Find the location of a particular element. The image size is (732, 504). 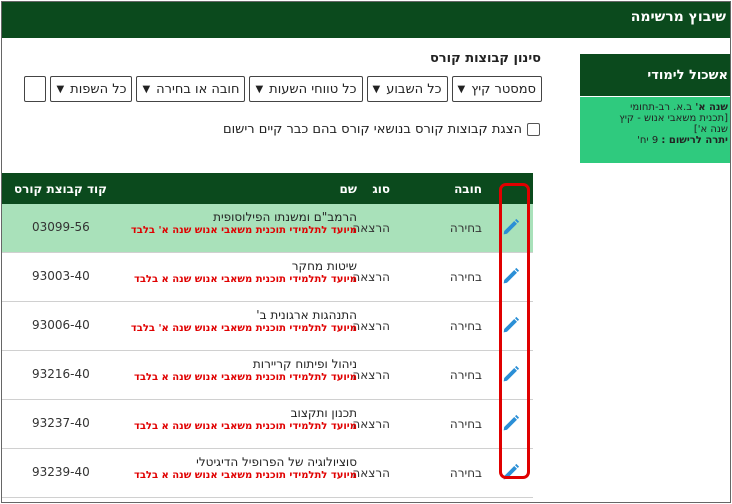

semester-select: סמסטר קיץ ▼ is located at coordinates (496, 89).